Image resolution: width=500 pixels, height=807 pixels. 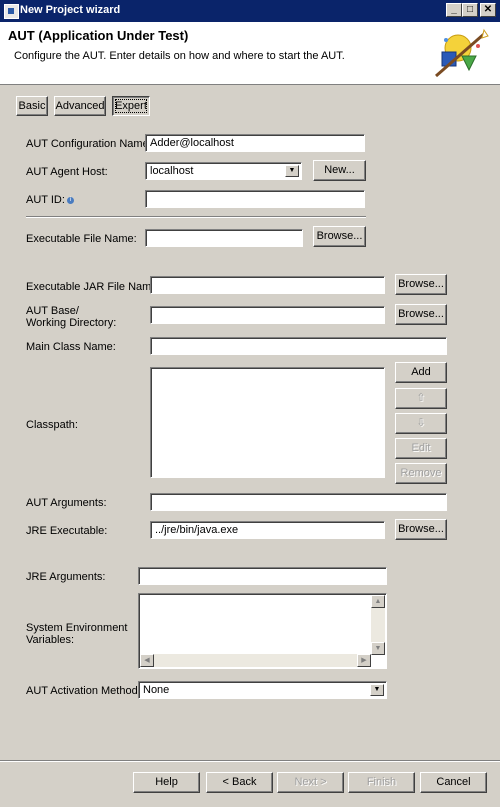 I want to click on scroll-up-icon: ▲, so click(x=378, y=601).